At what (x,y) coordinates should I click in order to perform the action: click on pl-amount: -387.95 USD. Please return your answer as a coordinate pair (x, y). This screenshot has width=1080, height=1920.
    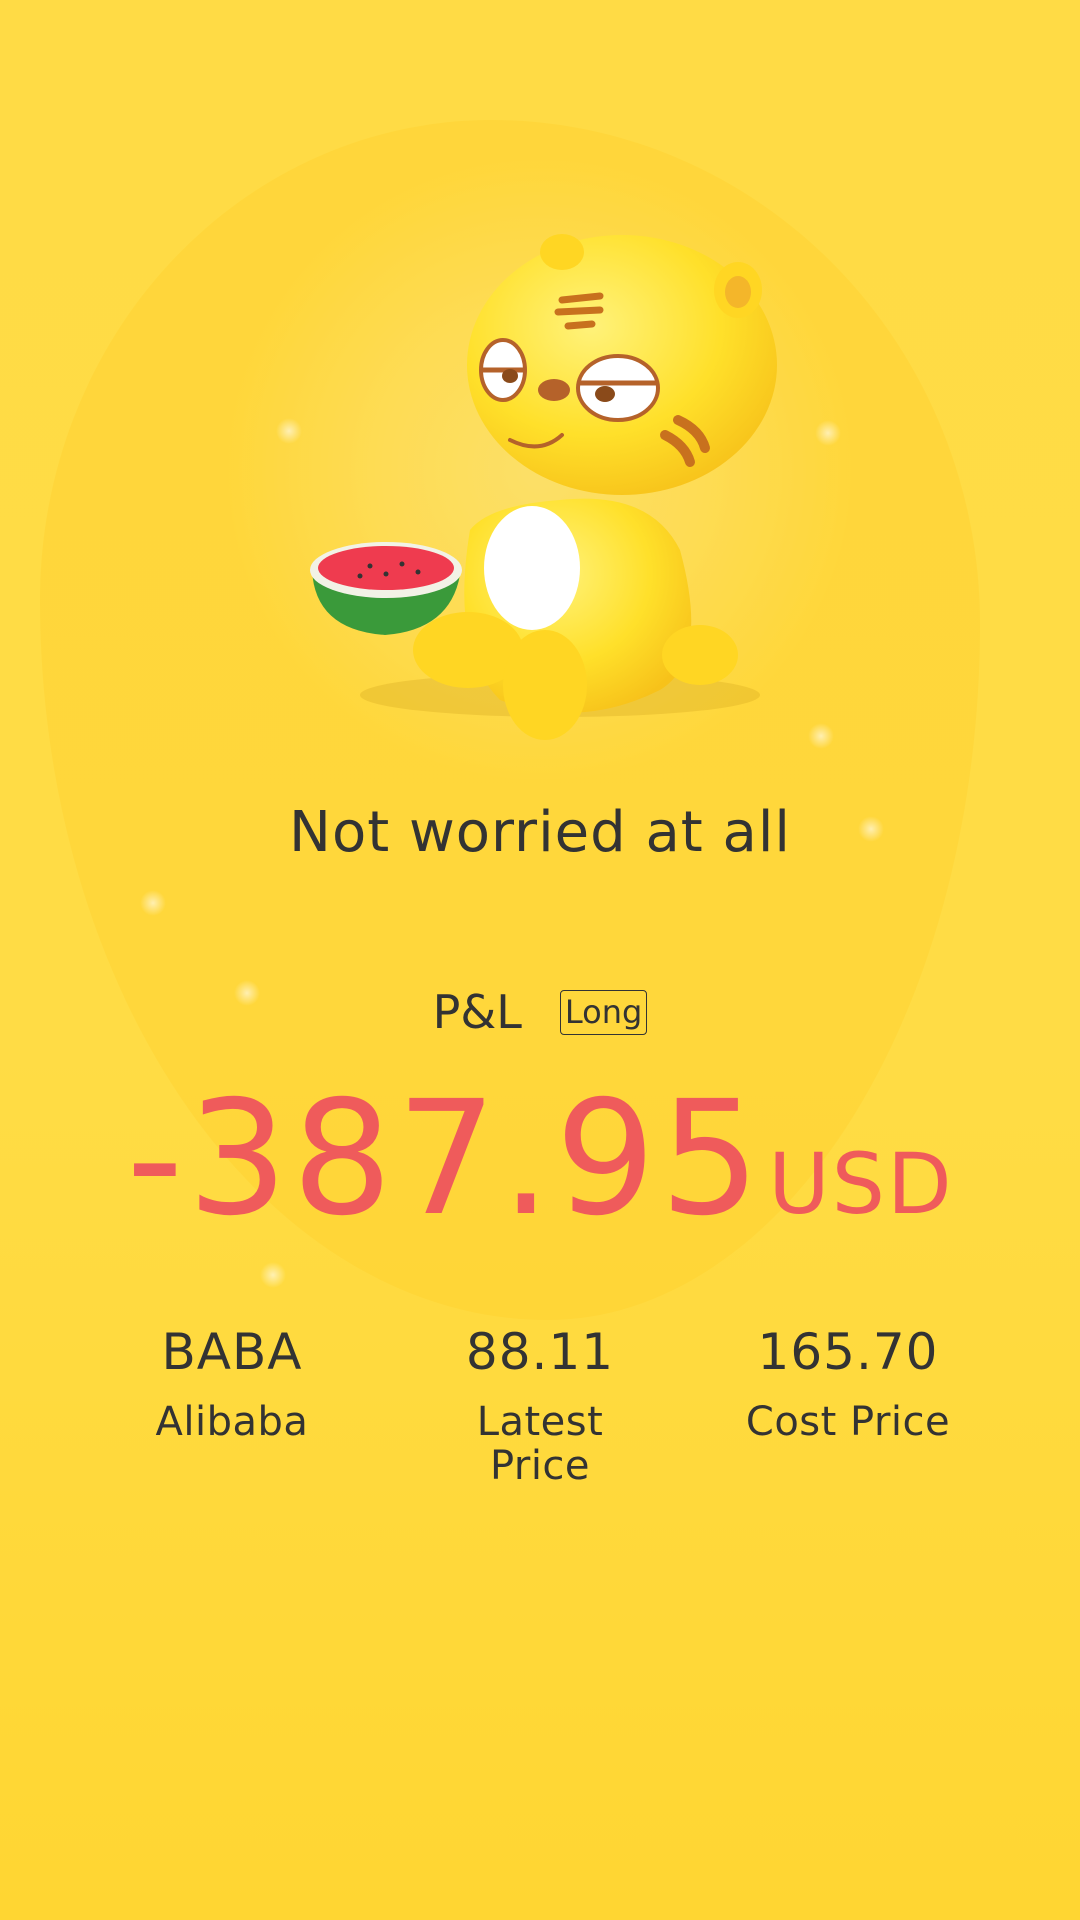
    Looking at the image, I should click on (540, 1159).